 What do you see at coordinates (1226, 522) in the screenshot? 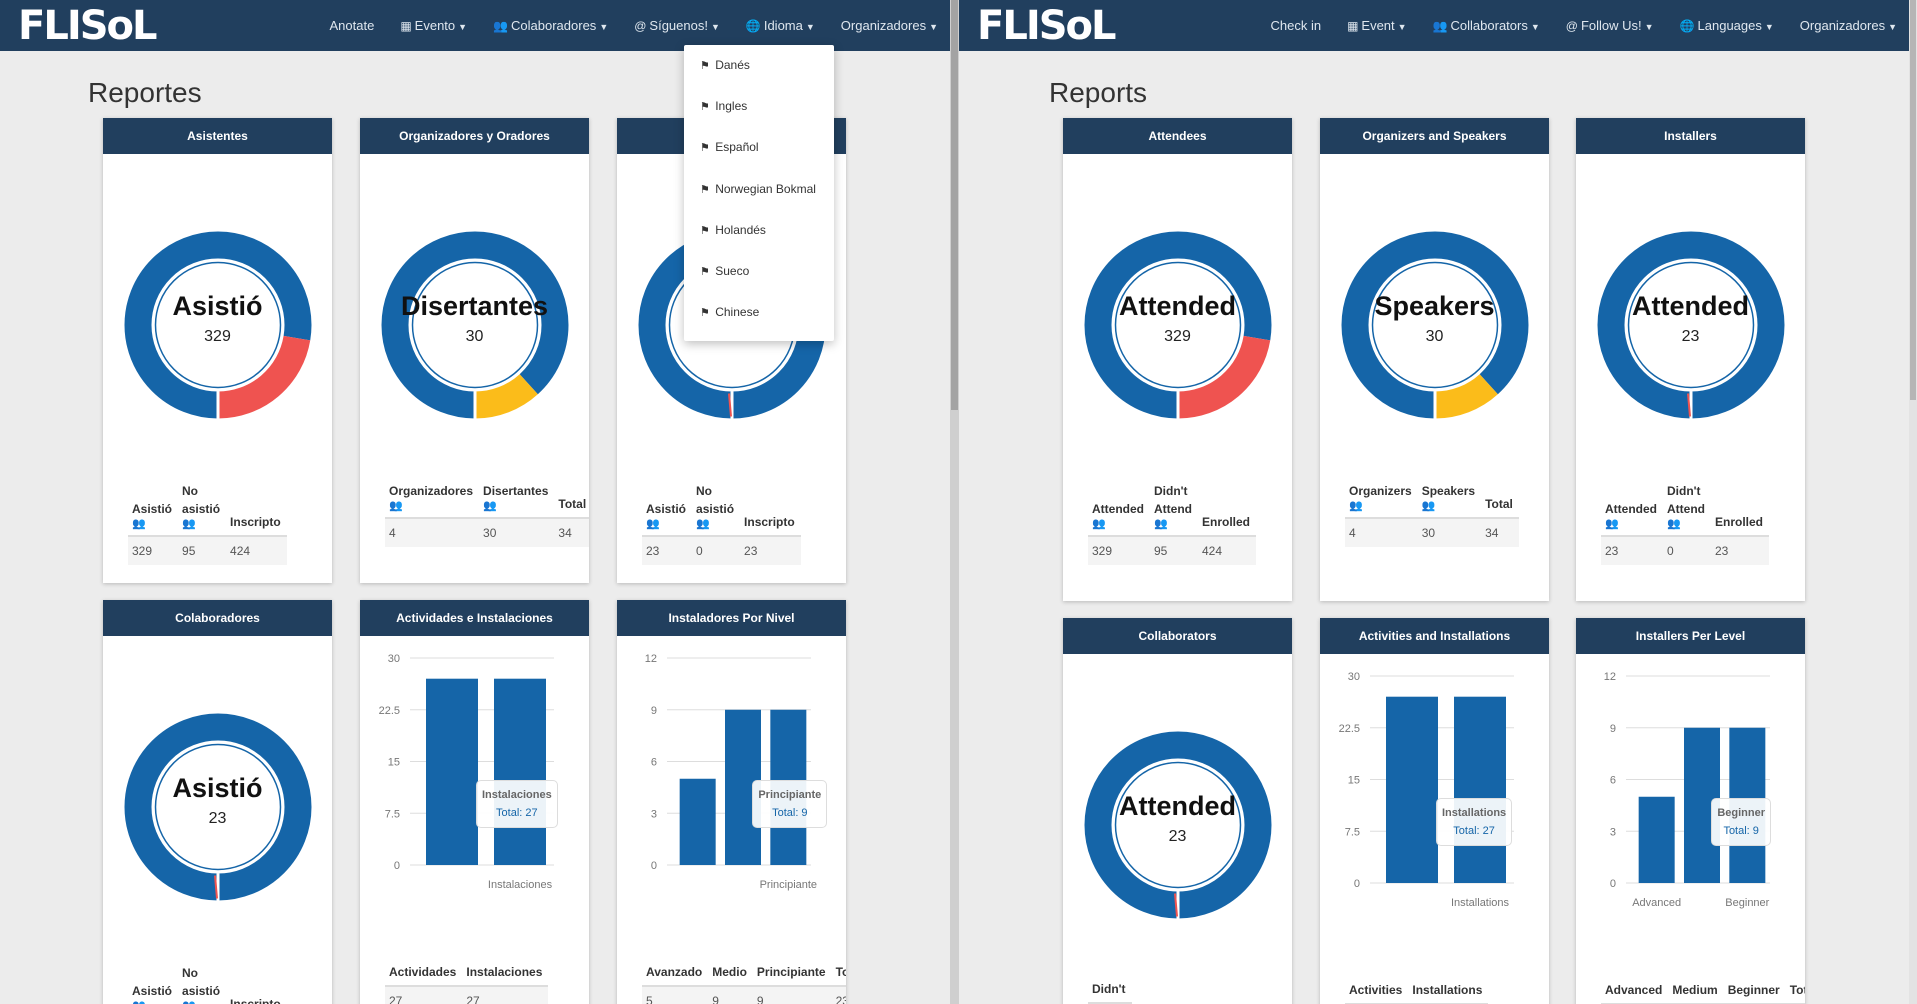
I see `column-label-line: Enrolled` at bounding box center [1226, 522].